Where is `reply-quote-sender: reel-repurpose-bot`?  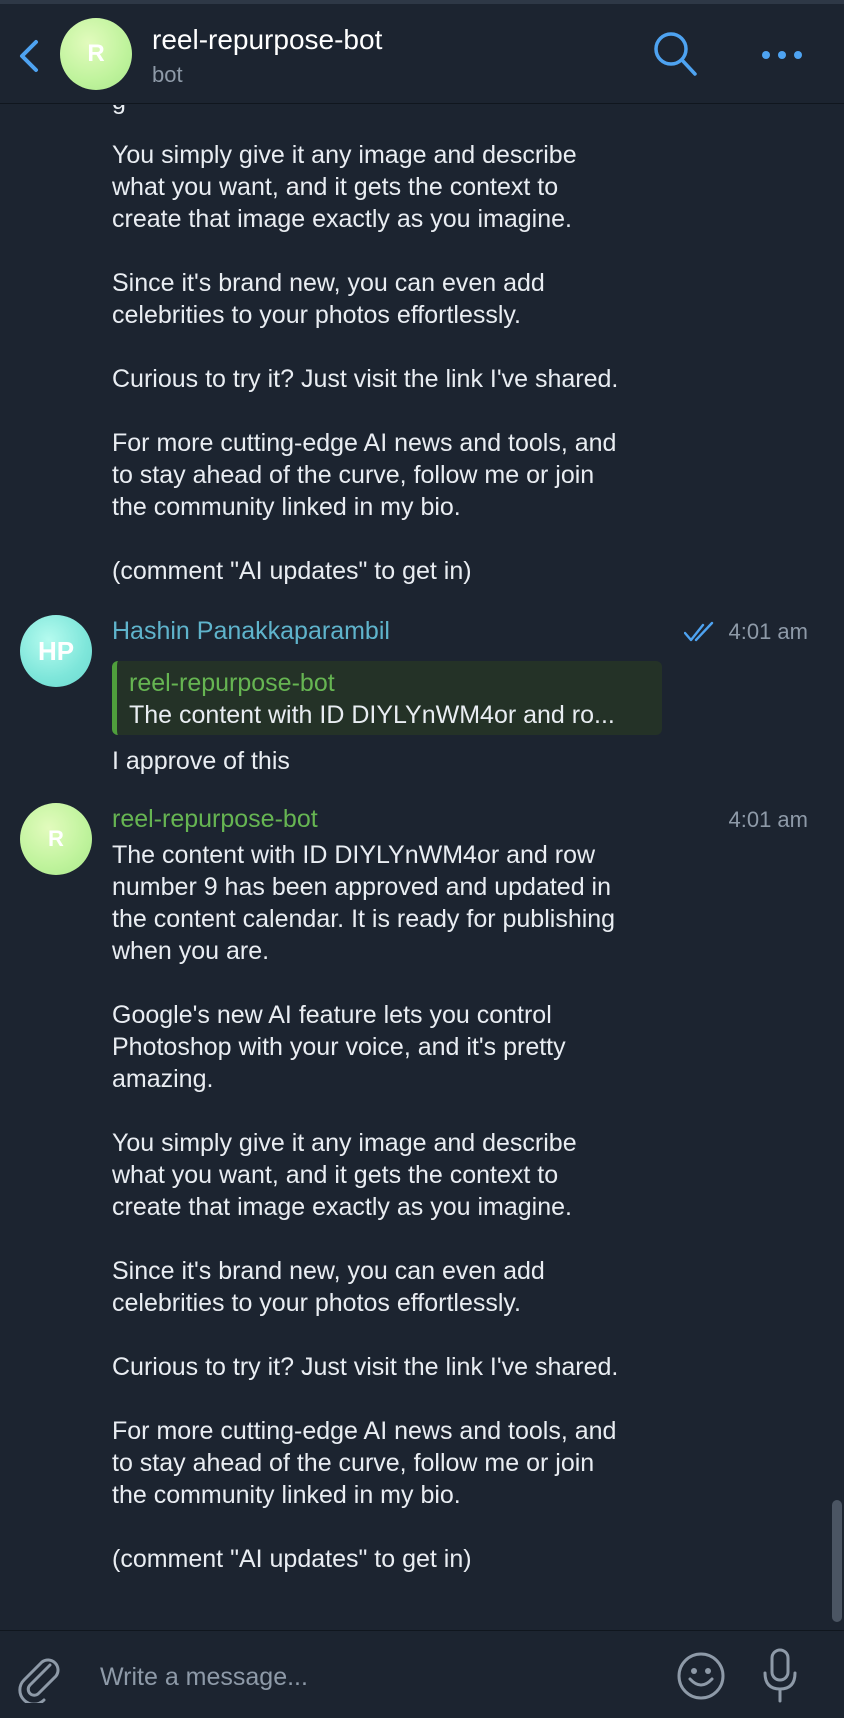 reply-quote-sender: reel-repurpose-bot is located at coordinates (232, 683).